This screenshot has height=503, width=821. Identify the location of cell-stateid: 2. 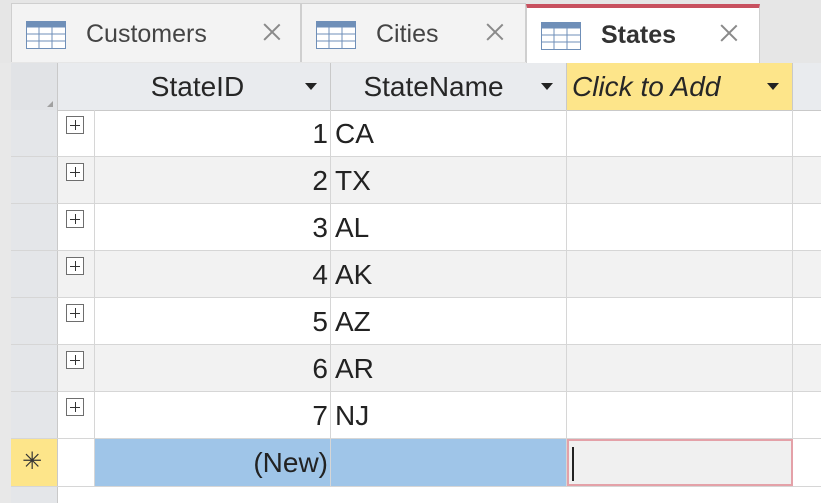
(213, 180).